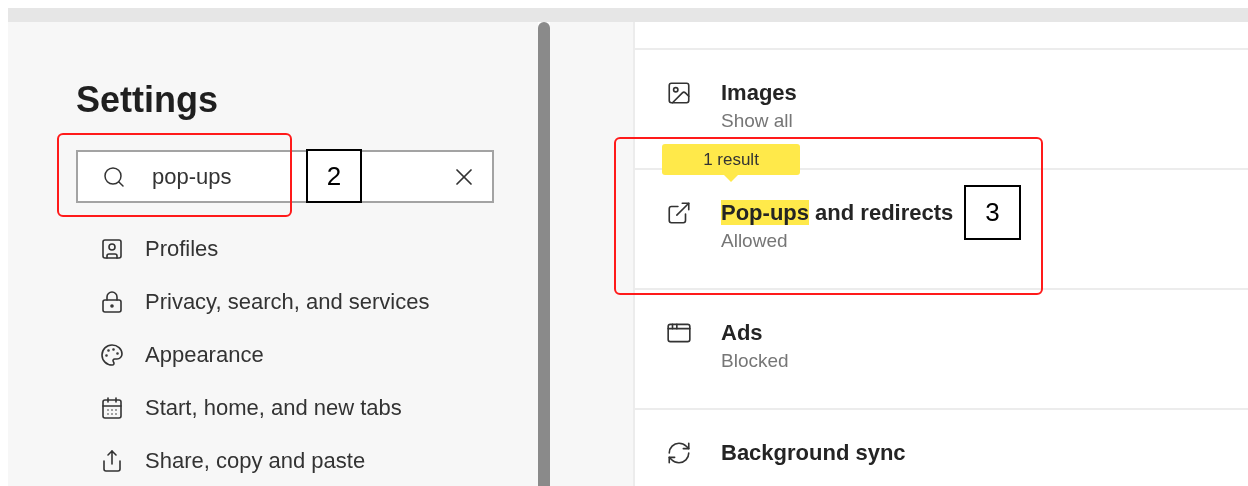 The width and height of the screenshot is (1248, 486). Describe the element at coordinates (112, 354) in the screenshot. I see `palette-icon` at that location.